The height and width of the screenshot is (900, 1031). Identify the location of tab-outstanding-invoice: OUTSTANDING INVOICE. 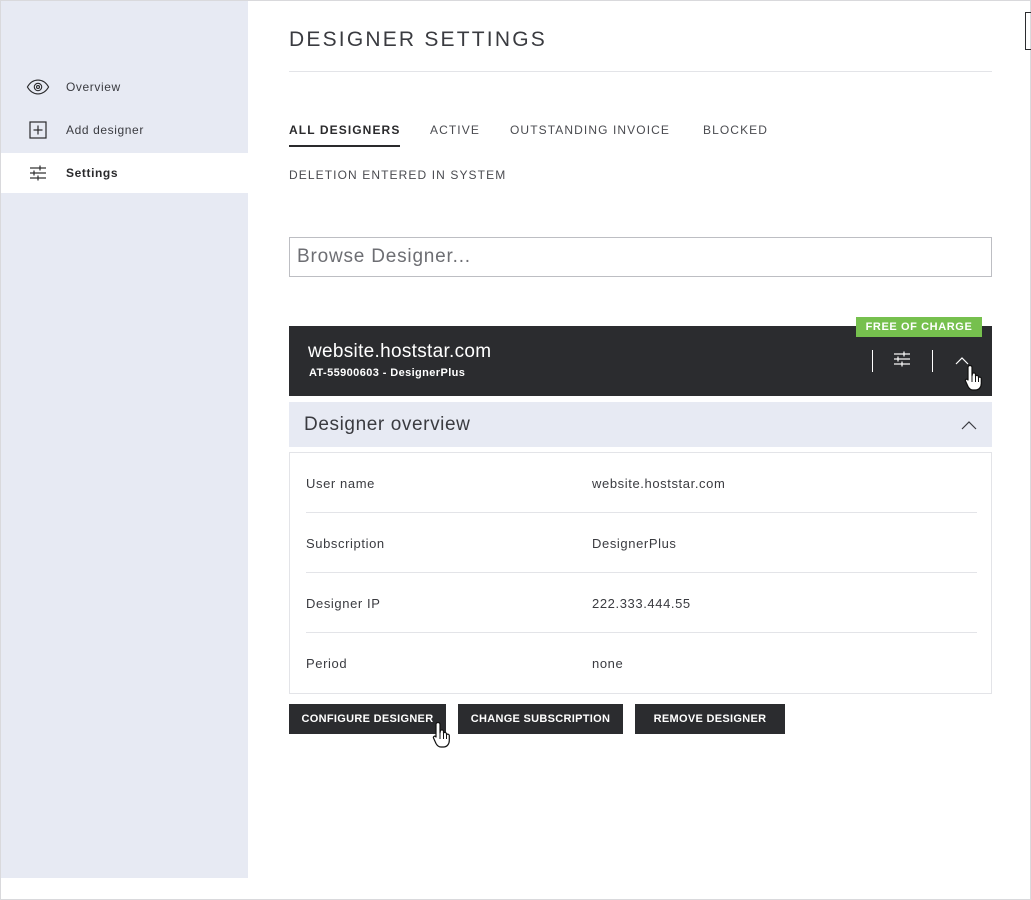
(590, 130).